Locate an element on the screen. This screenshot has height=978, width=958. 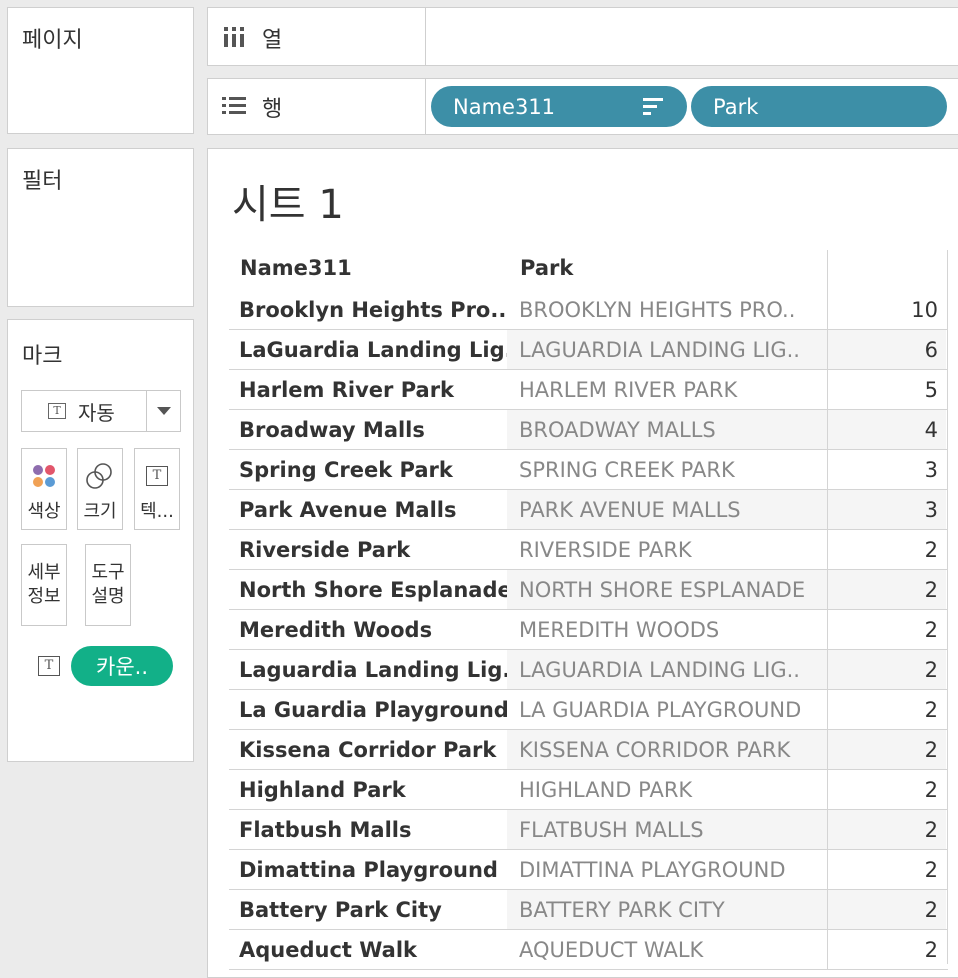
park-cell: BROADWAY MALLS is located at coordinates (667, 429).